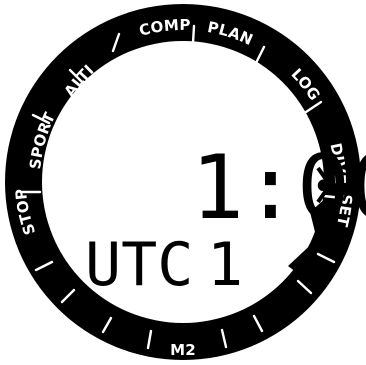 The image size is (366, 365). I want to click on timezone-label: UTC, so click(139, 265).